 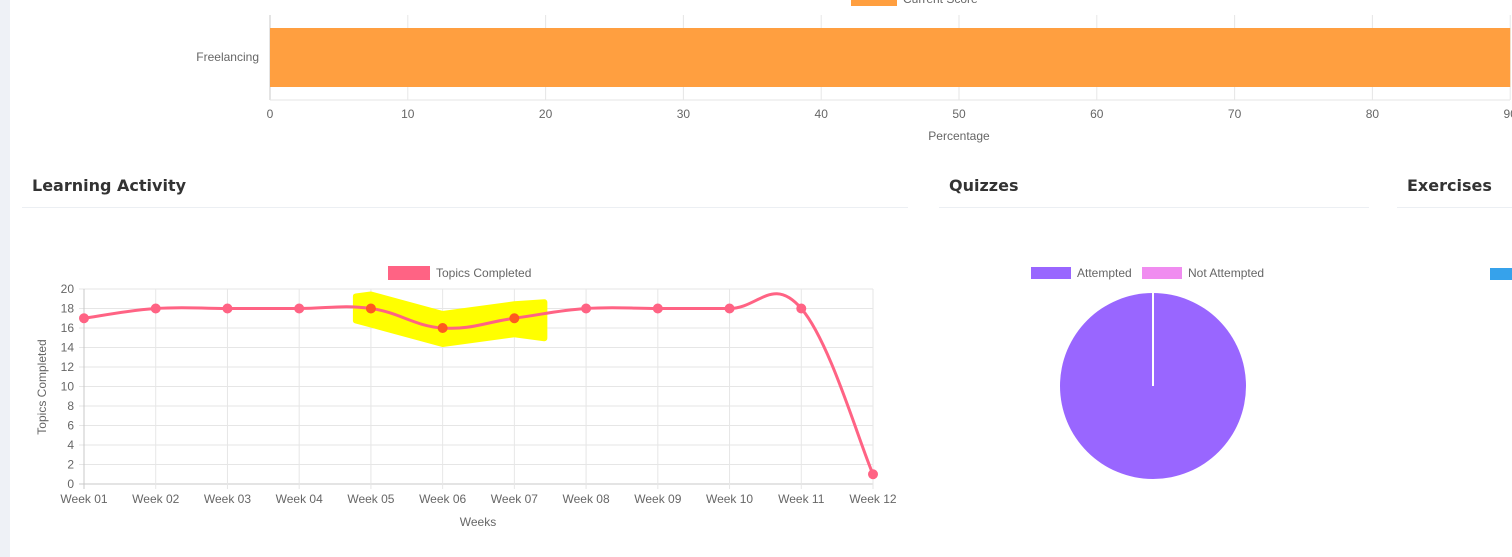 I want to click on bar-category-label: Freelancing, so click(x=227, y=57).